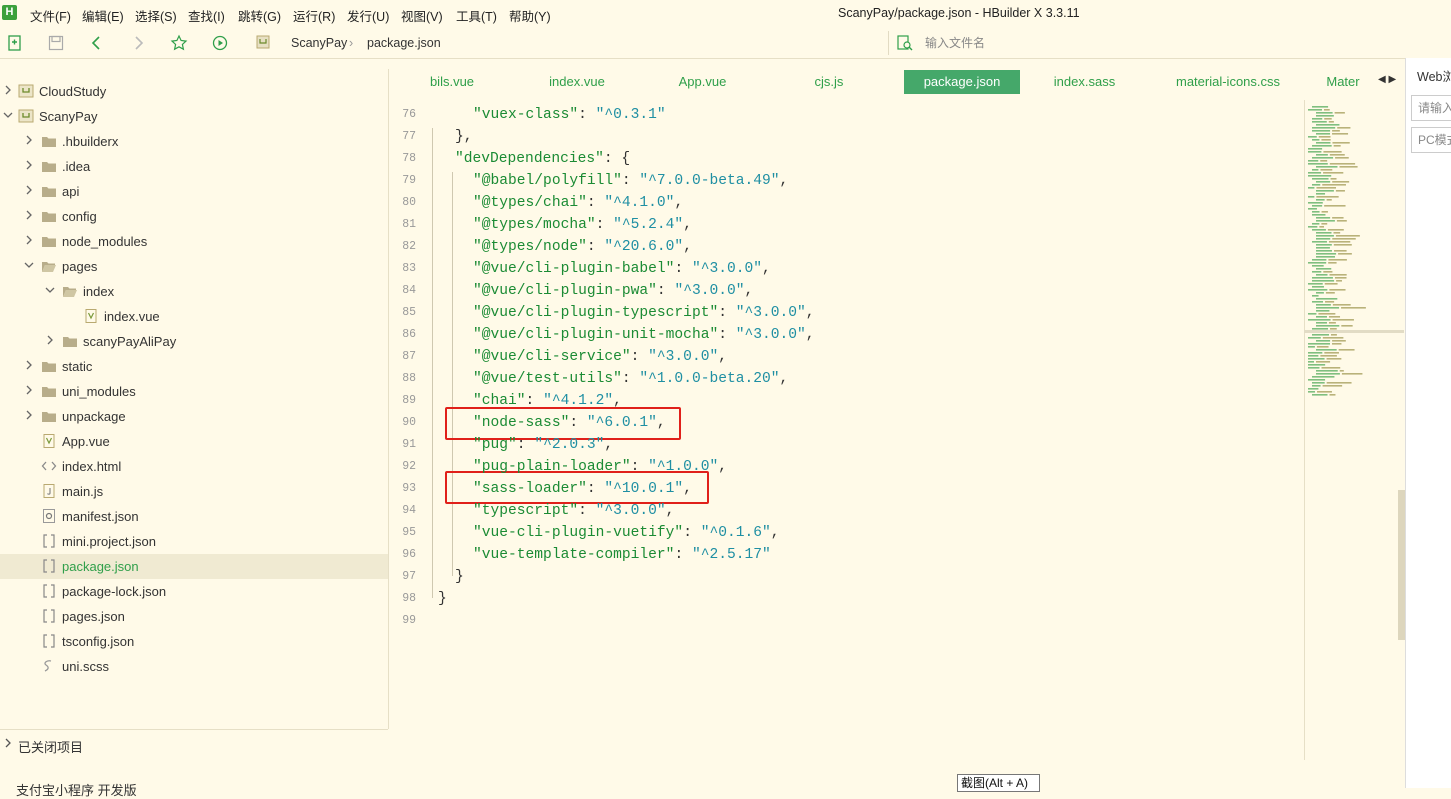 The image size is (1451, 799). I want to click on url-input: 请输入, so click(1431, 108).